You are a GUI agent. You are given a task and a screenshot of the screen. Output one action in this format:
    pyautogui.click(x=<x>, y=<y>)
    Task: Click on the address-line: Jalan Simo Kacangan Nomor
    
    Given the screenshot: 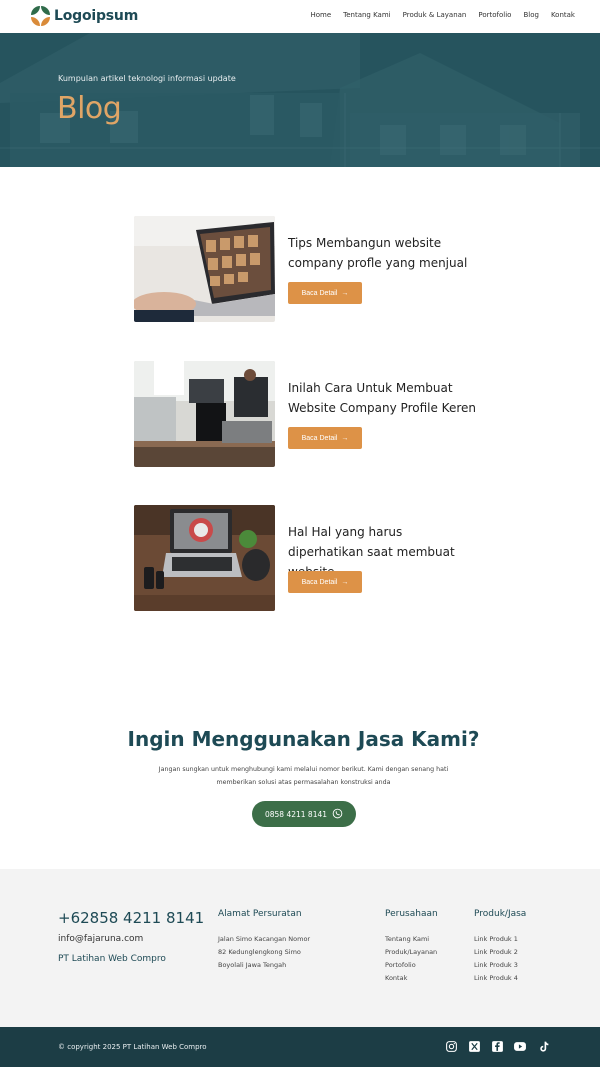 What is the action you would take?
    pyautogui.click(x=264, y=939)
    